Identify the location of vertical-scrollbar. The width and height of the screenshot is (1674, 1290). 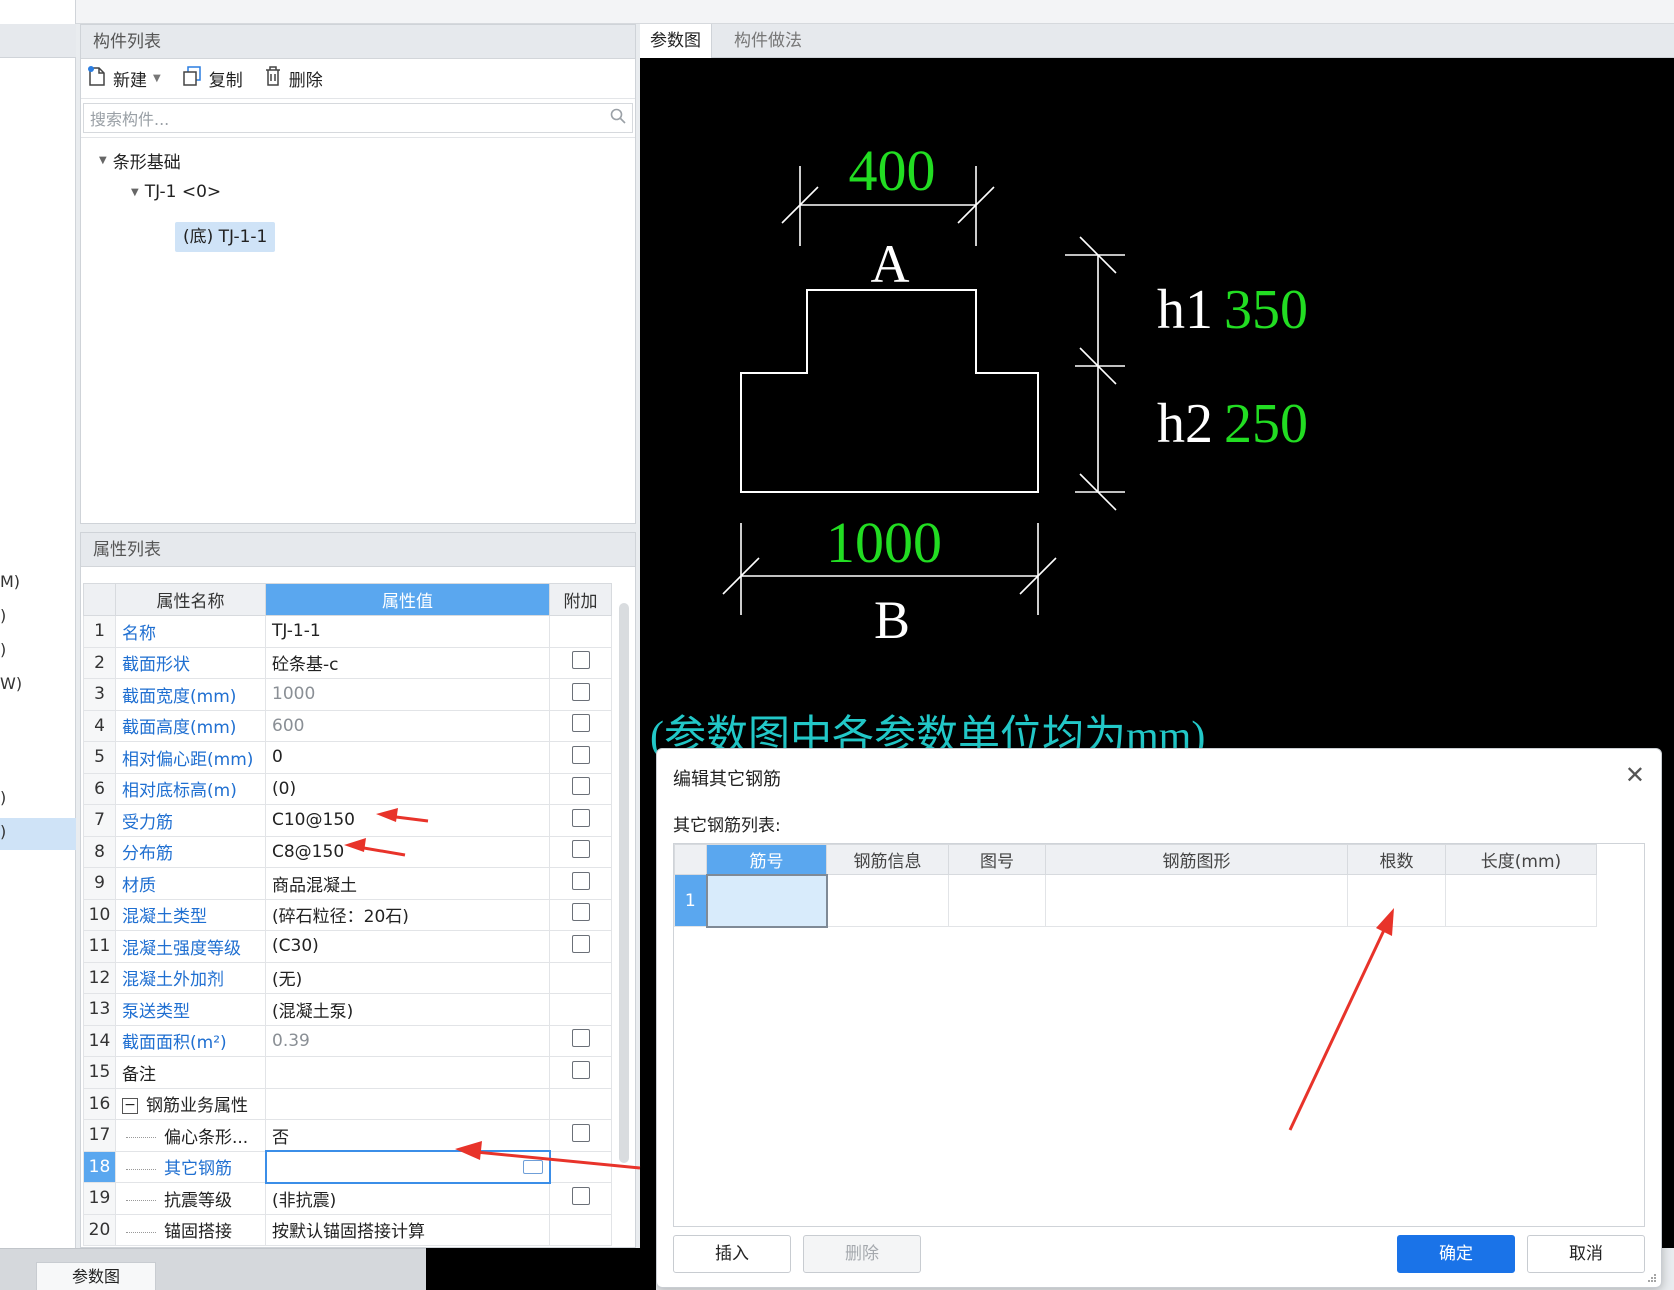
(624, 883).